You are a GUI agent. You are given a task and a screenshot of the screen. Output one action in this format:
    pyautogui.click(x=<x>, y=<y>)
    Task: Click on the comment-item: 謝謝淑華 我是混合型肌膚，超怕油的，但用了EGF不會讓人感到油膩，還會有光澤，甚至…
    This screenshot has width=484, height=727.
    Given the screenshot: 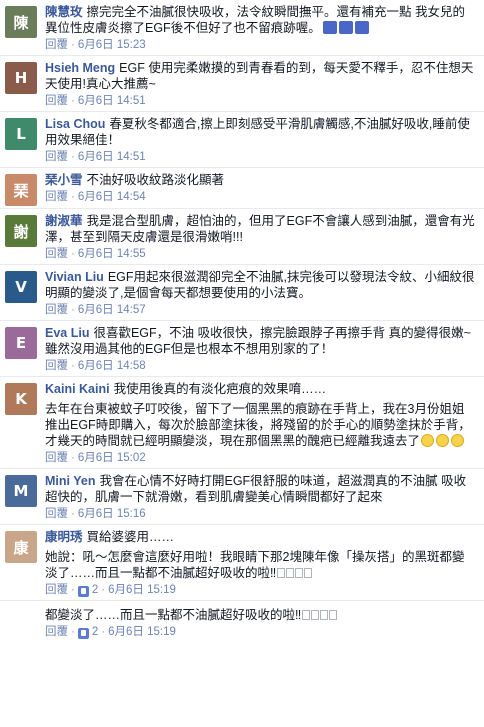 What is the action you would take?
    pyautogui.click(x=242, y=237)
    